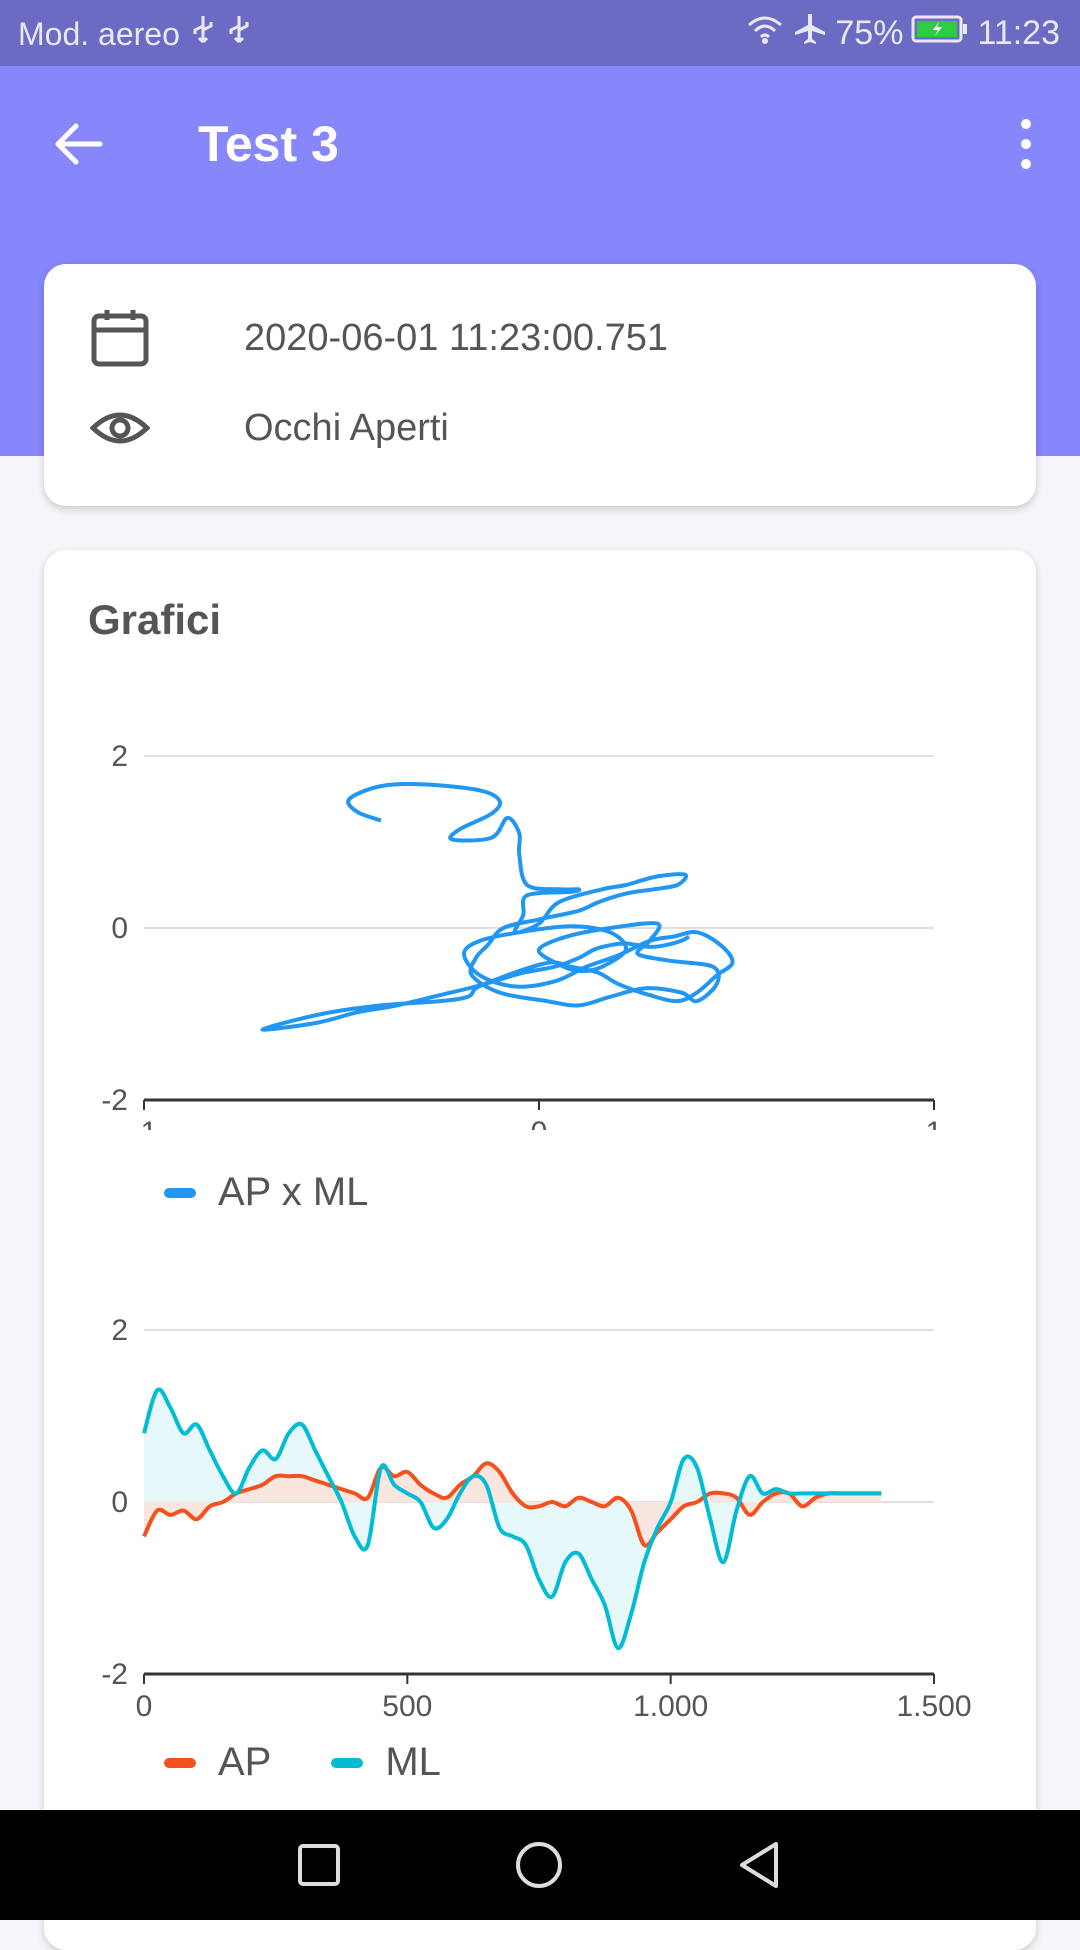 The height and width of the screenshot is (1950, 1080). I want to click on more-options-button, so click(1026, 144).